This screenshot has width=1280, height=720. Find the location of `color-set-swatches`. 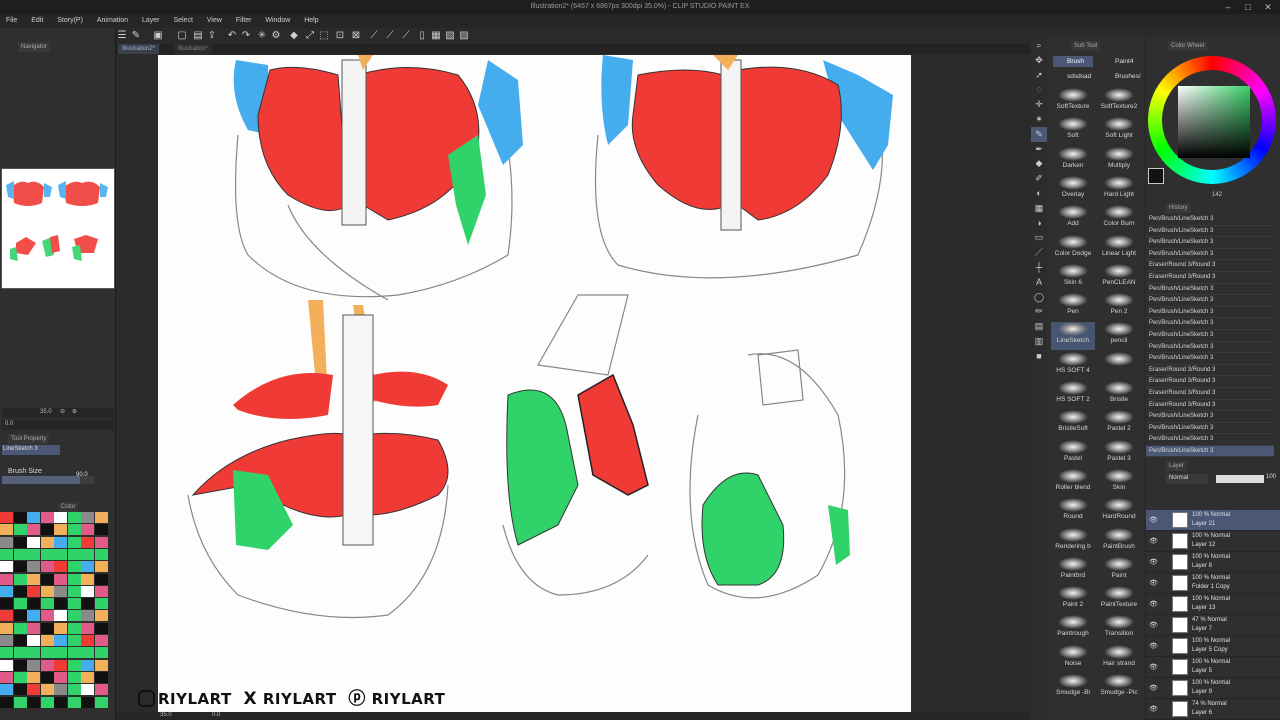

color-set-swatches is located at coordinates (55, 612).